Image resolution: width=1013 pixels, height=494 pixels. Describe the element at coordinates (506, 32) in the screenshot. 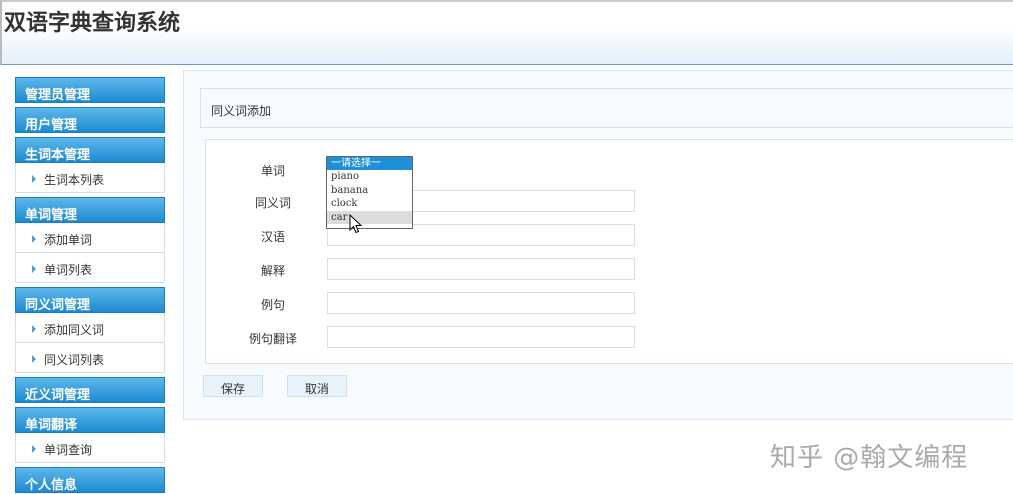

I see `header: 双语字典查询系统` at that location.